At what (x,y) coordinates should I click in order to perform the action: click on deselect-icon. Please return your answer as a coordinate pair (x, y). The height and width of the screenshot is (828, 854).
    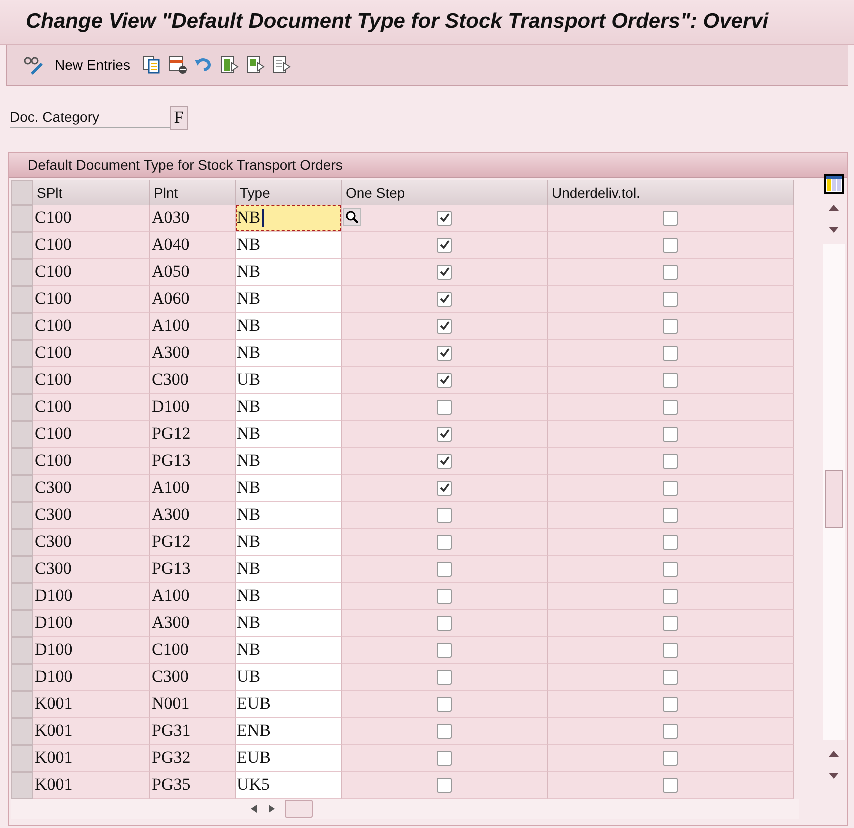
    Looking at the image, I should click on (282, 65).